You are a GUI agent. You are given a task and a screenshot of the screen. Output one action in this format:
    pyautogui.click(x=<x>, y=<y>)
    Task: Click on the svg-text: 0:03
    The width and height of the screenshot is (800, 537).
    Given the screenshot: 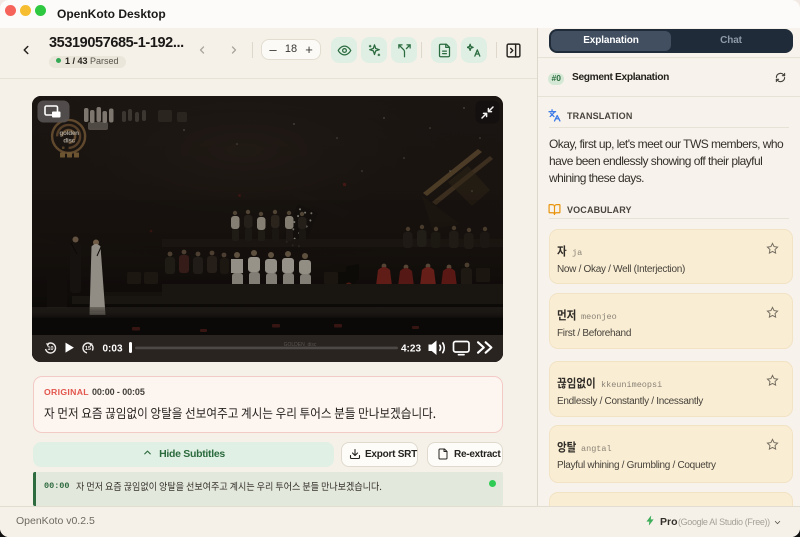 What is the action you would take?
    pyautogui.click(x=112, y=348)
    